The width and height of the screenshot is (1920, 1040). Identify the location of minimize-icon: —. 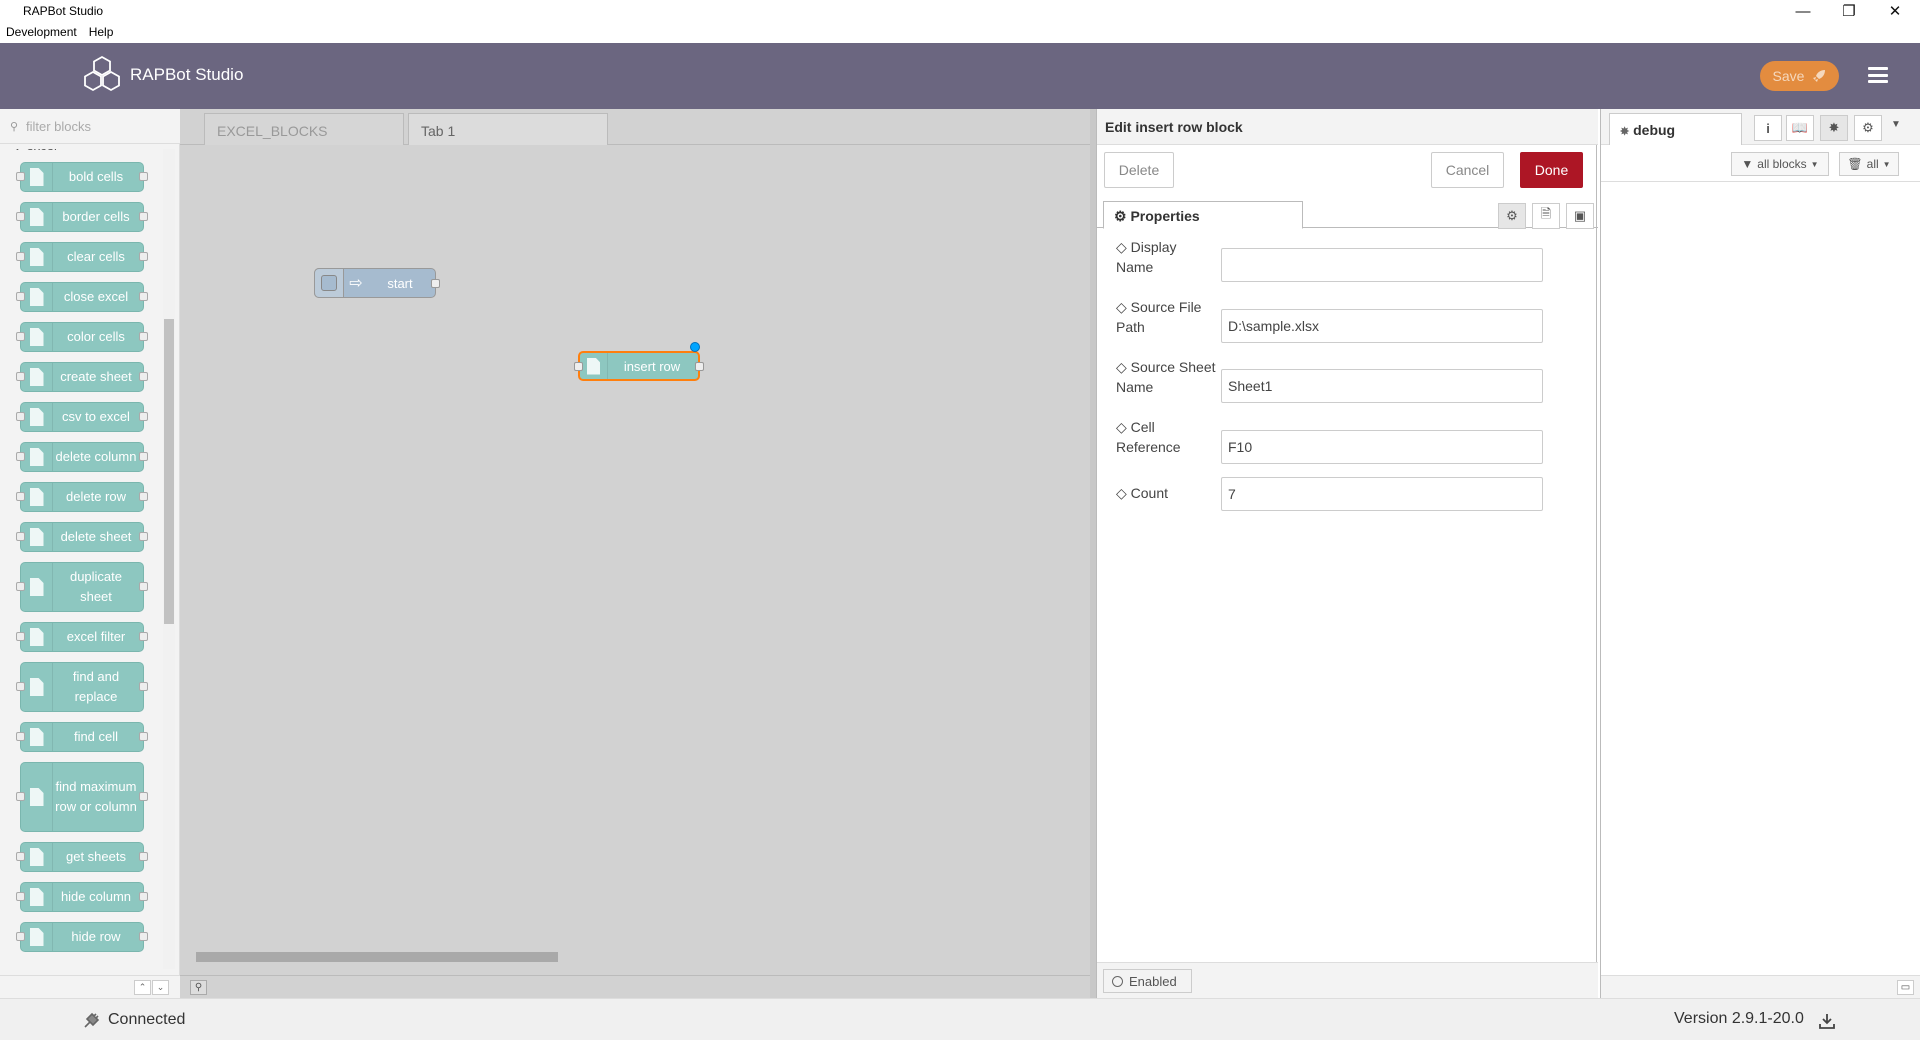
(1803, 11).